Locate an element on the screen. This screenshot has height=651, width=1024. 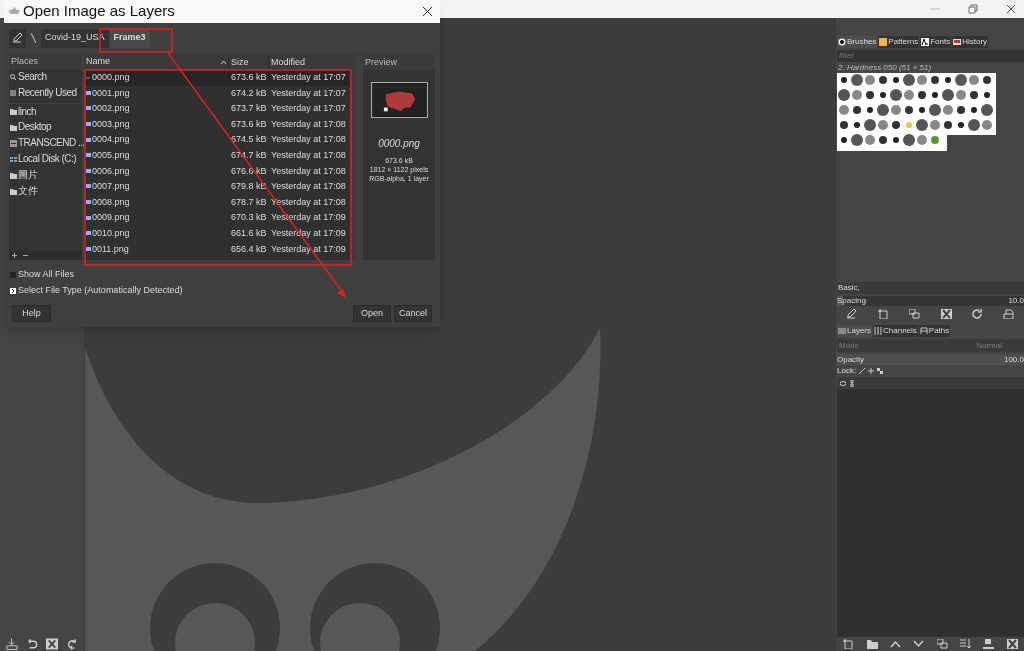
new-icon is located at coordinates (884, 314).